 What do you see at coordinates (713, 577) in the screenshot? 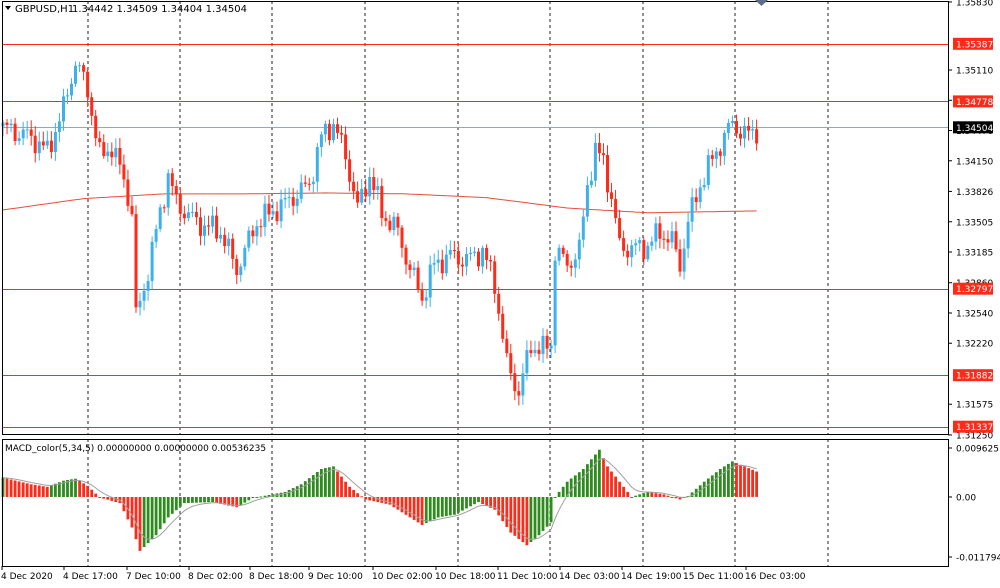
I see `time-tick-label: 15 Dec 11:00` at bounding box center [713, 577].